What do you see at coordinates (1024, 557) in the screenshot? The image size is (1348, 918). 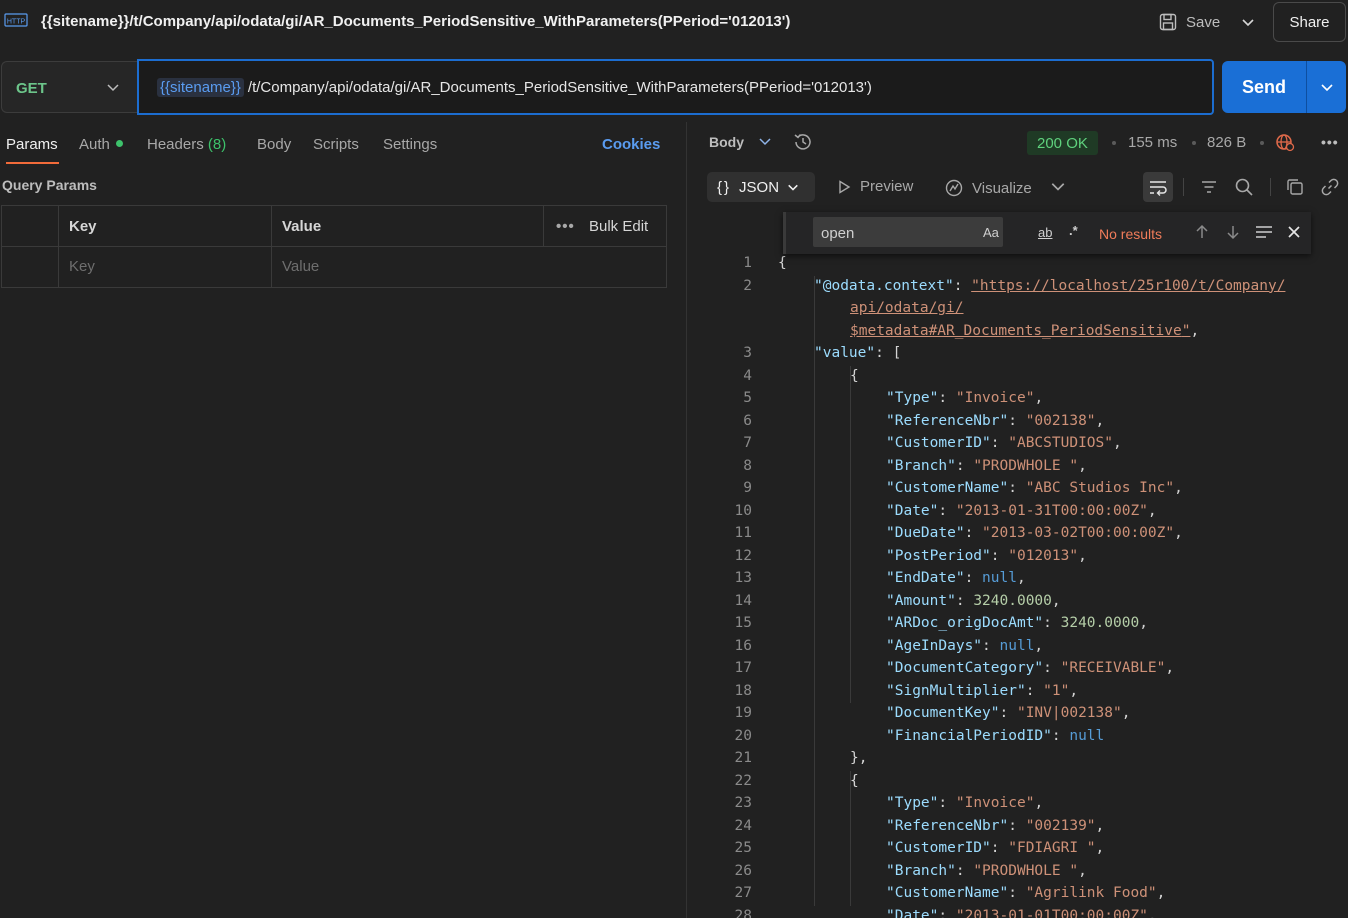 I see `code-line: 12 "PostPeriod": "012013",` at bounding box center [1024, 557].